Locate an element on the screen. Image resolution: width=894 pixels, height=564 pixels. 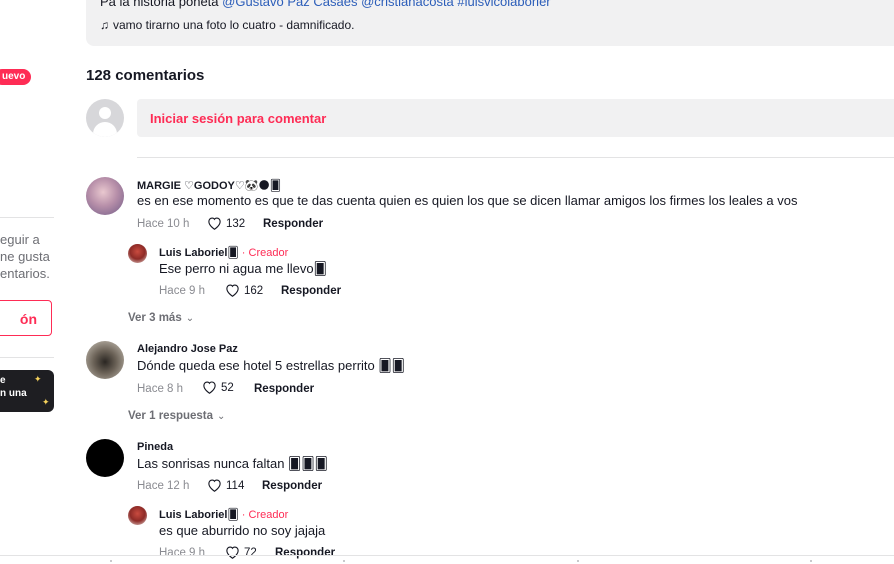
mention-link: @cristianacosta is located at coordinates (407, 4).